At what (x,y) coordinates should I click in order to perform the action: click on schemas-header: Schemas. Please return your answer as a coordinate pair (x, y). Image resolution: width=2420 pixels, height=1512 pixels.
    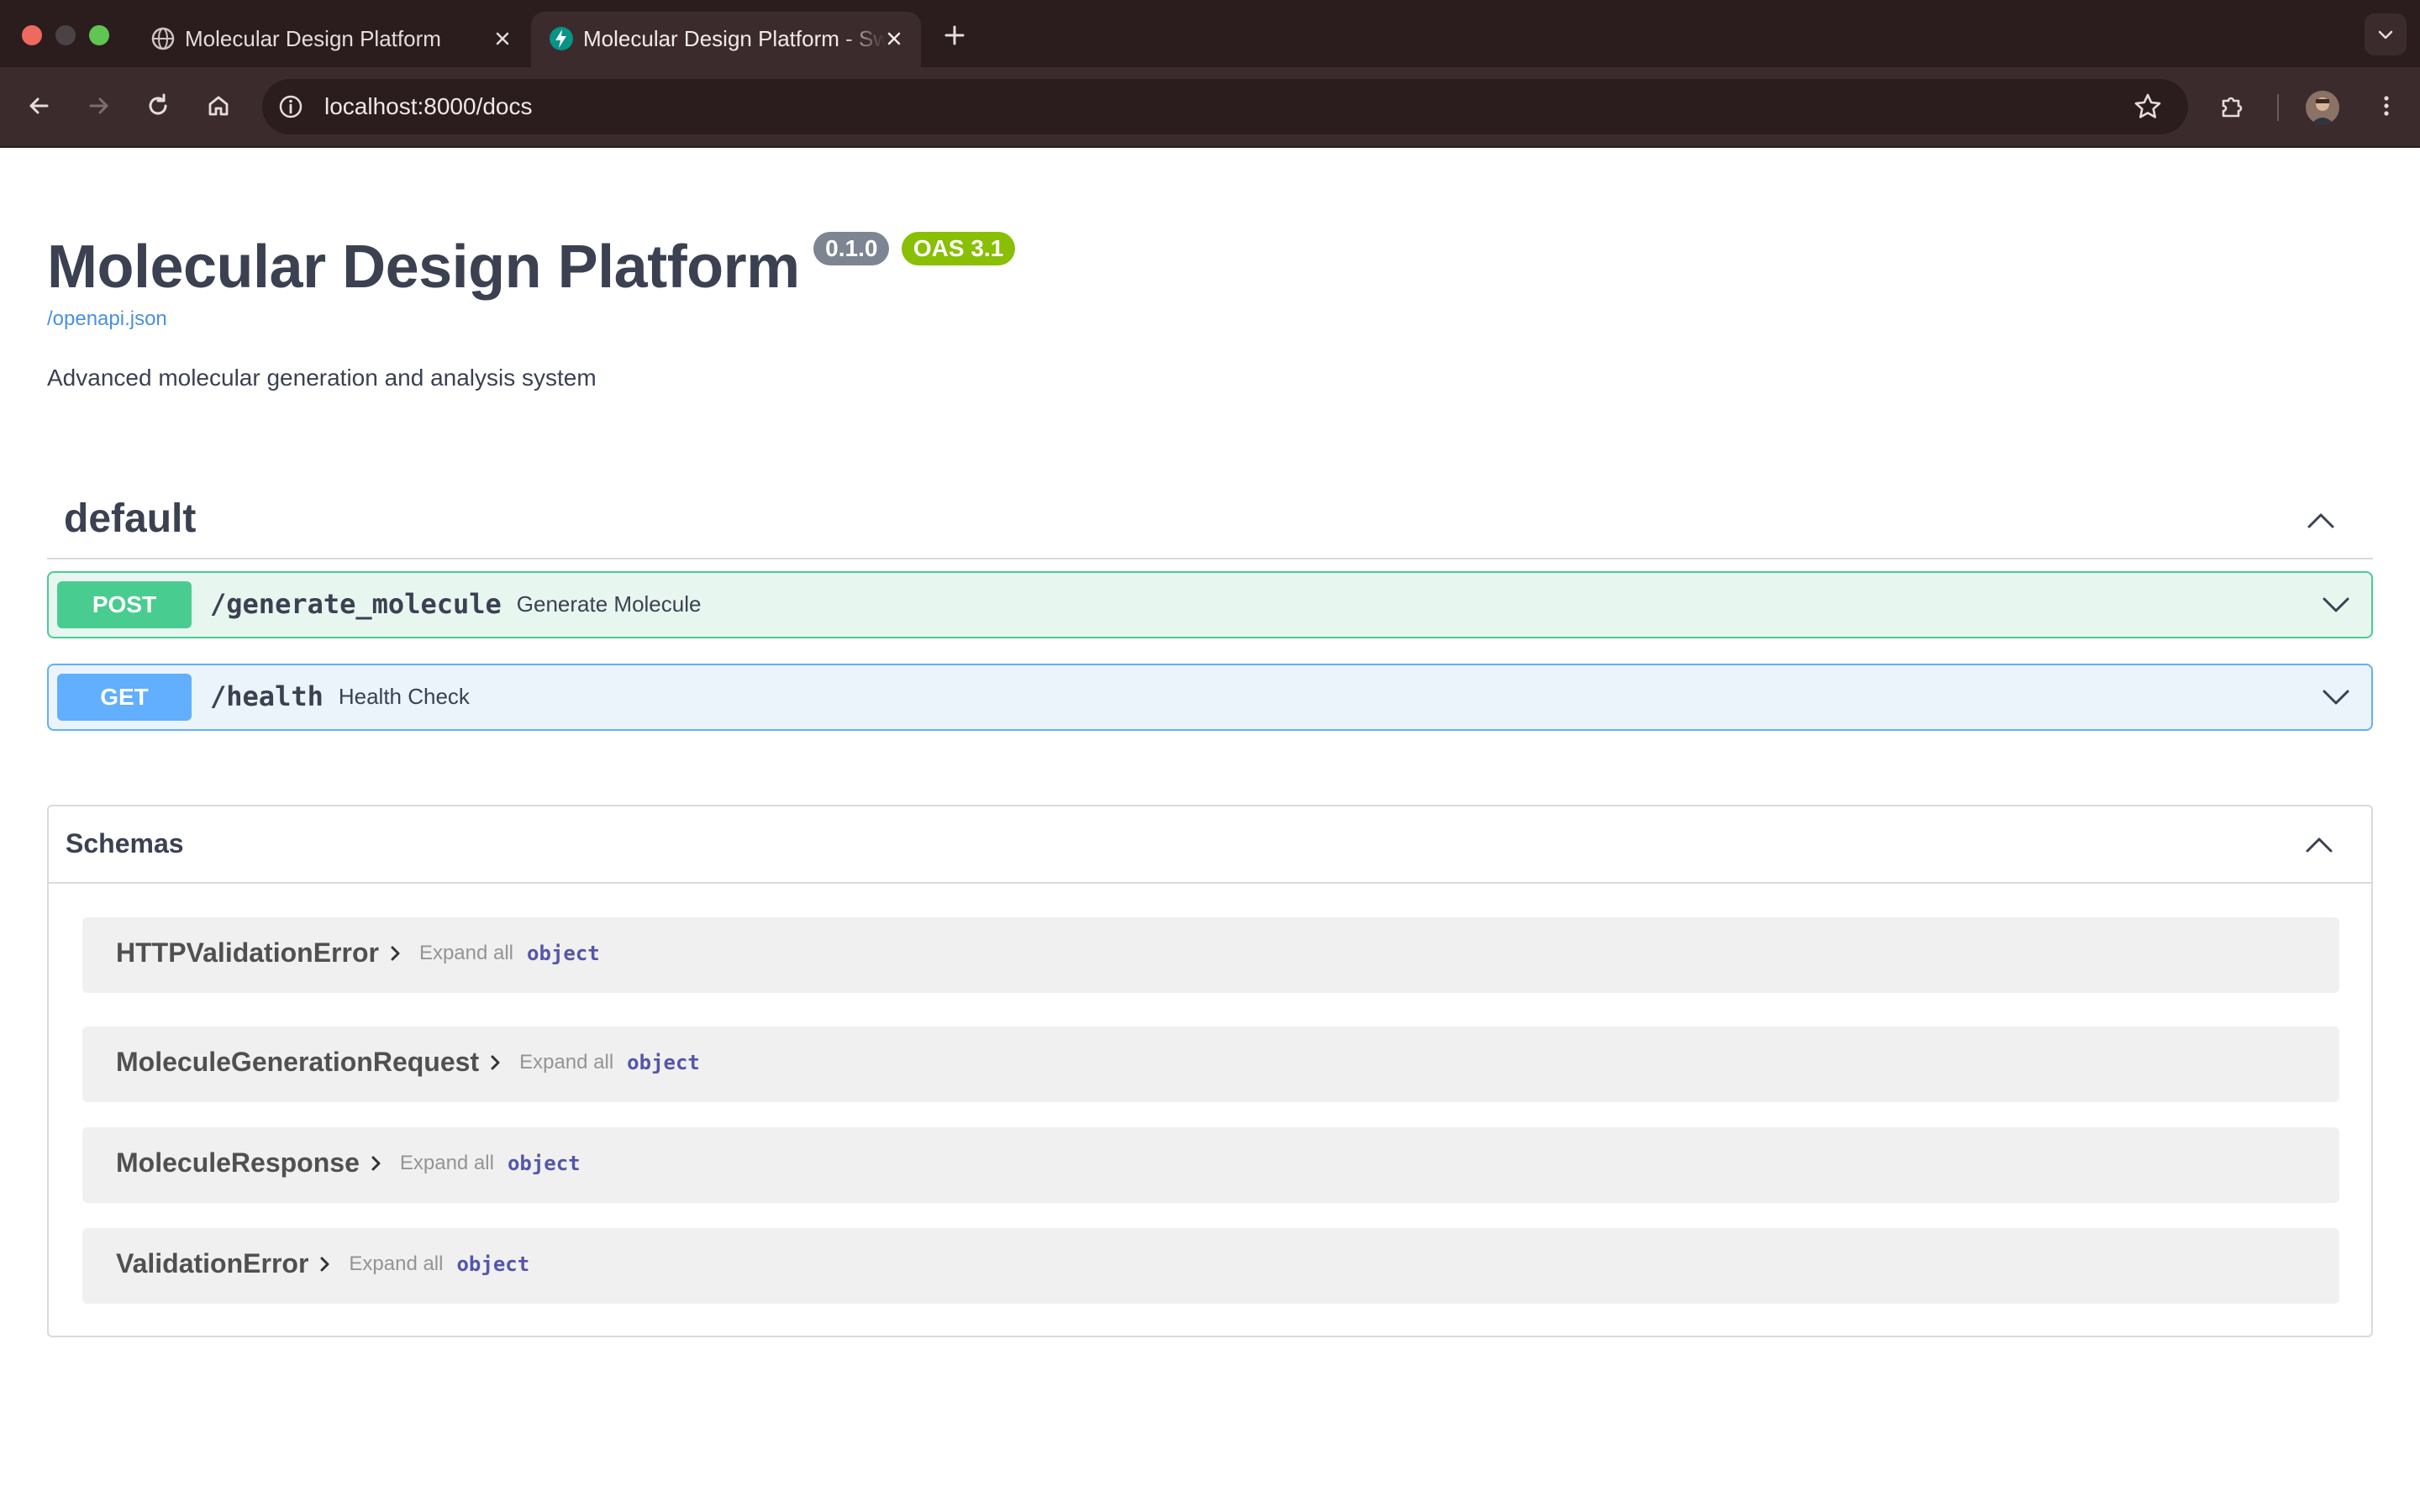
    Looking at the image, I should click on (1210, 845).